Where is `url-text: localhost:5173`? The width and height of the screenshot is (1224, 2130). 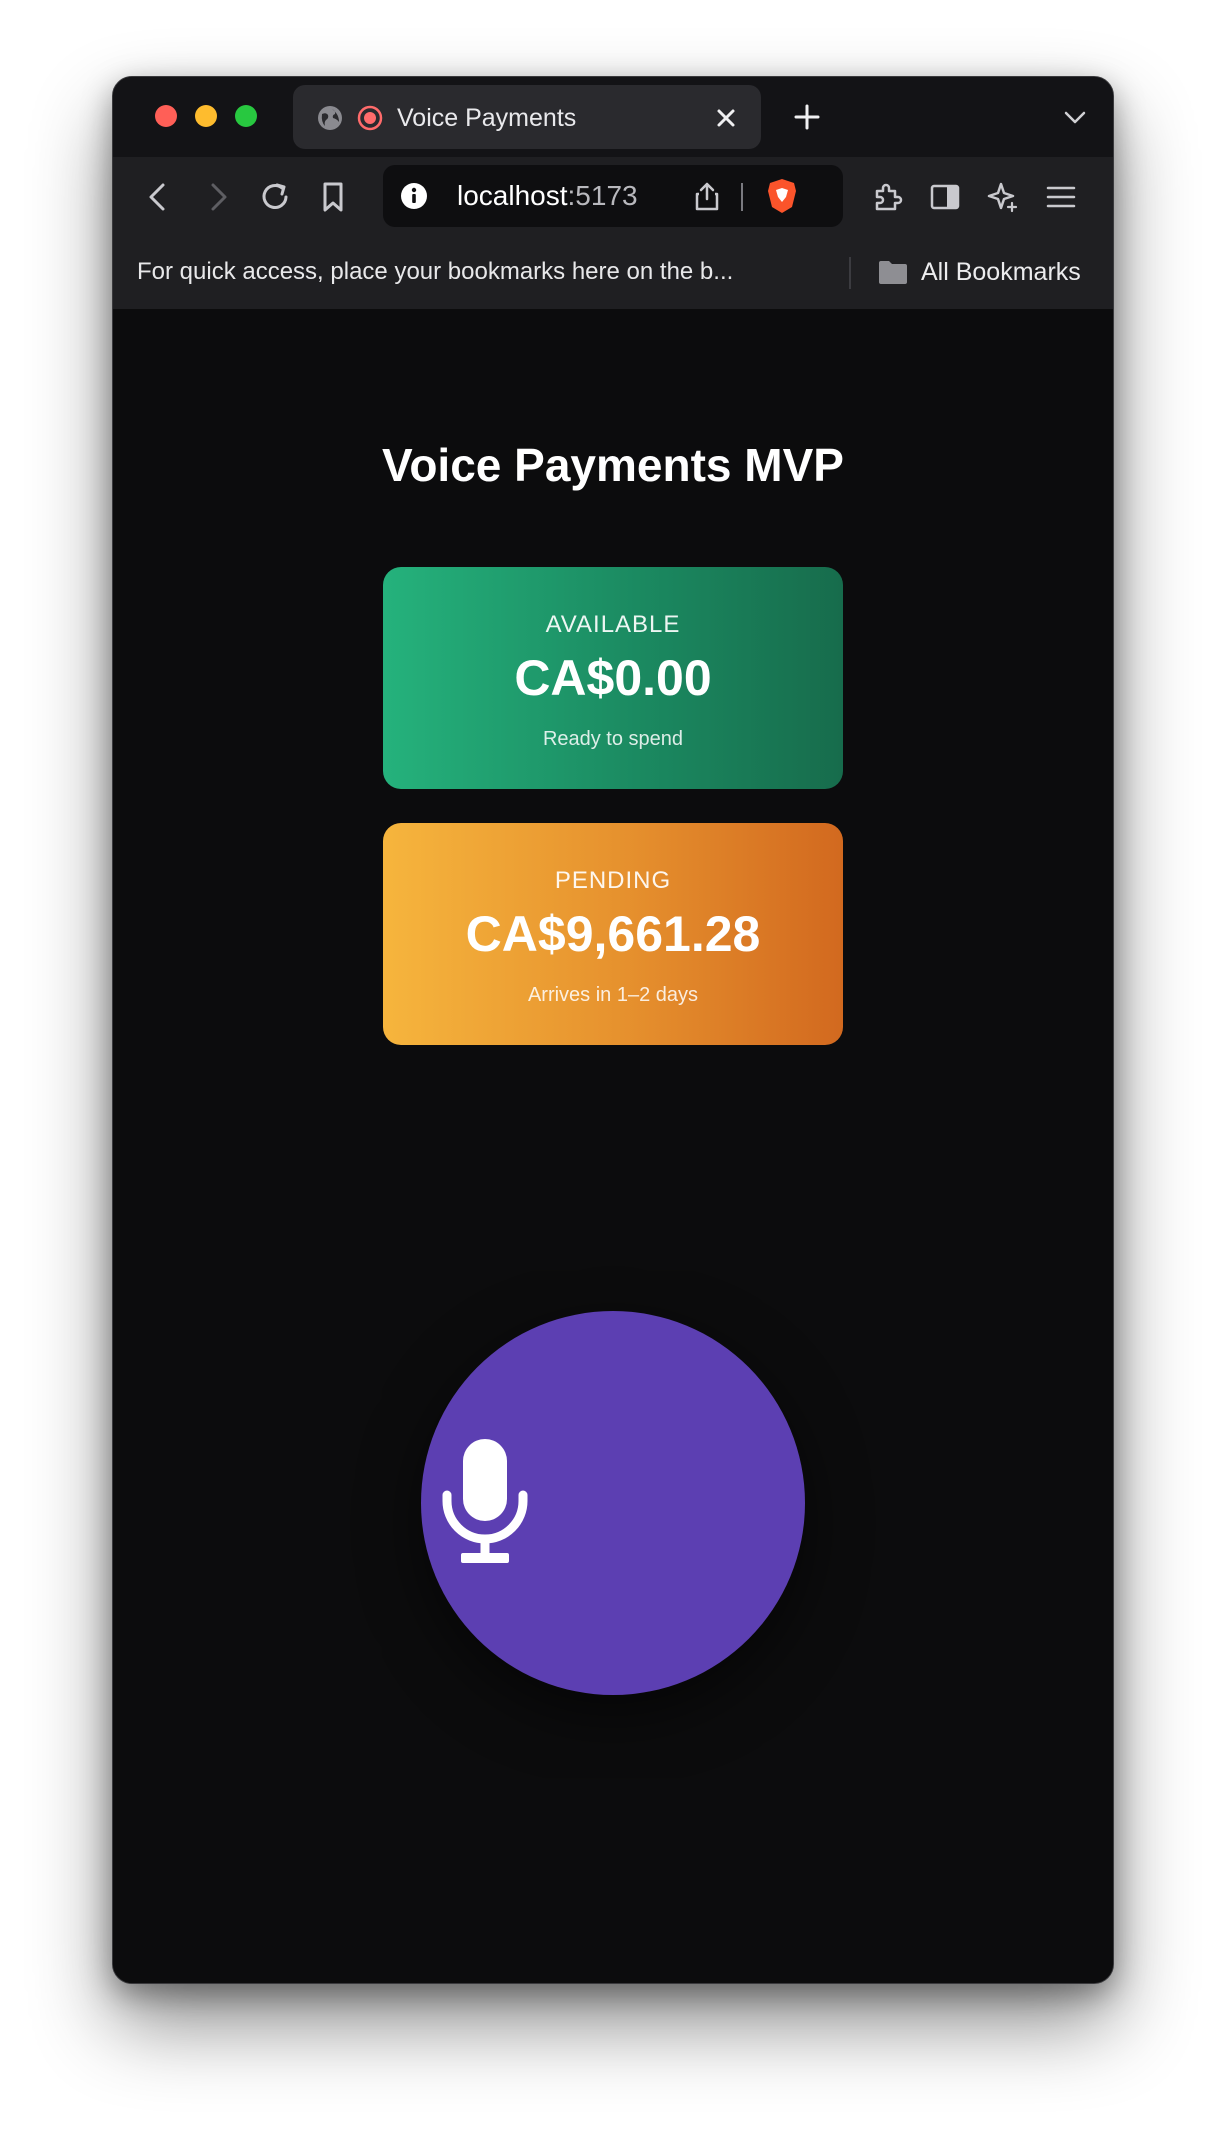 url-text: localhost:5173 is located at coordinates (547, 196).